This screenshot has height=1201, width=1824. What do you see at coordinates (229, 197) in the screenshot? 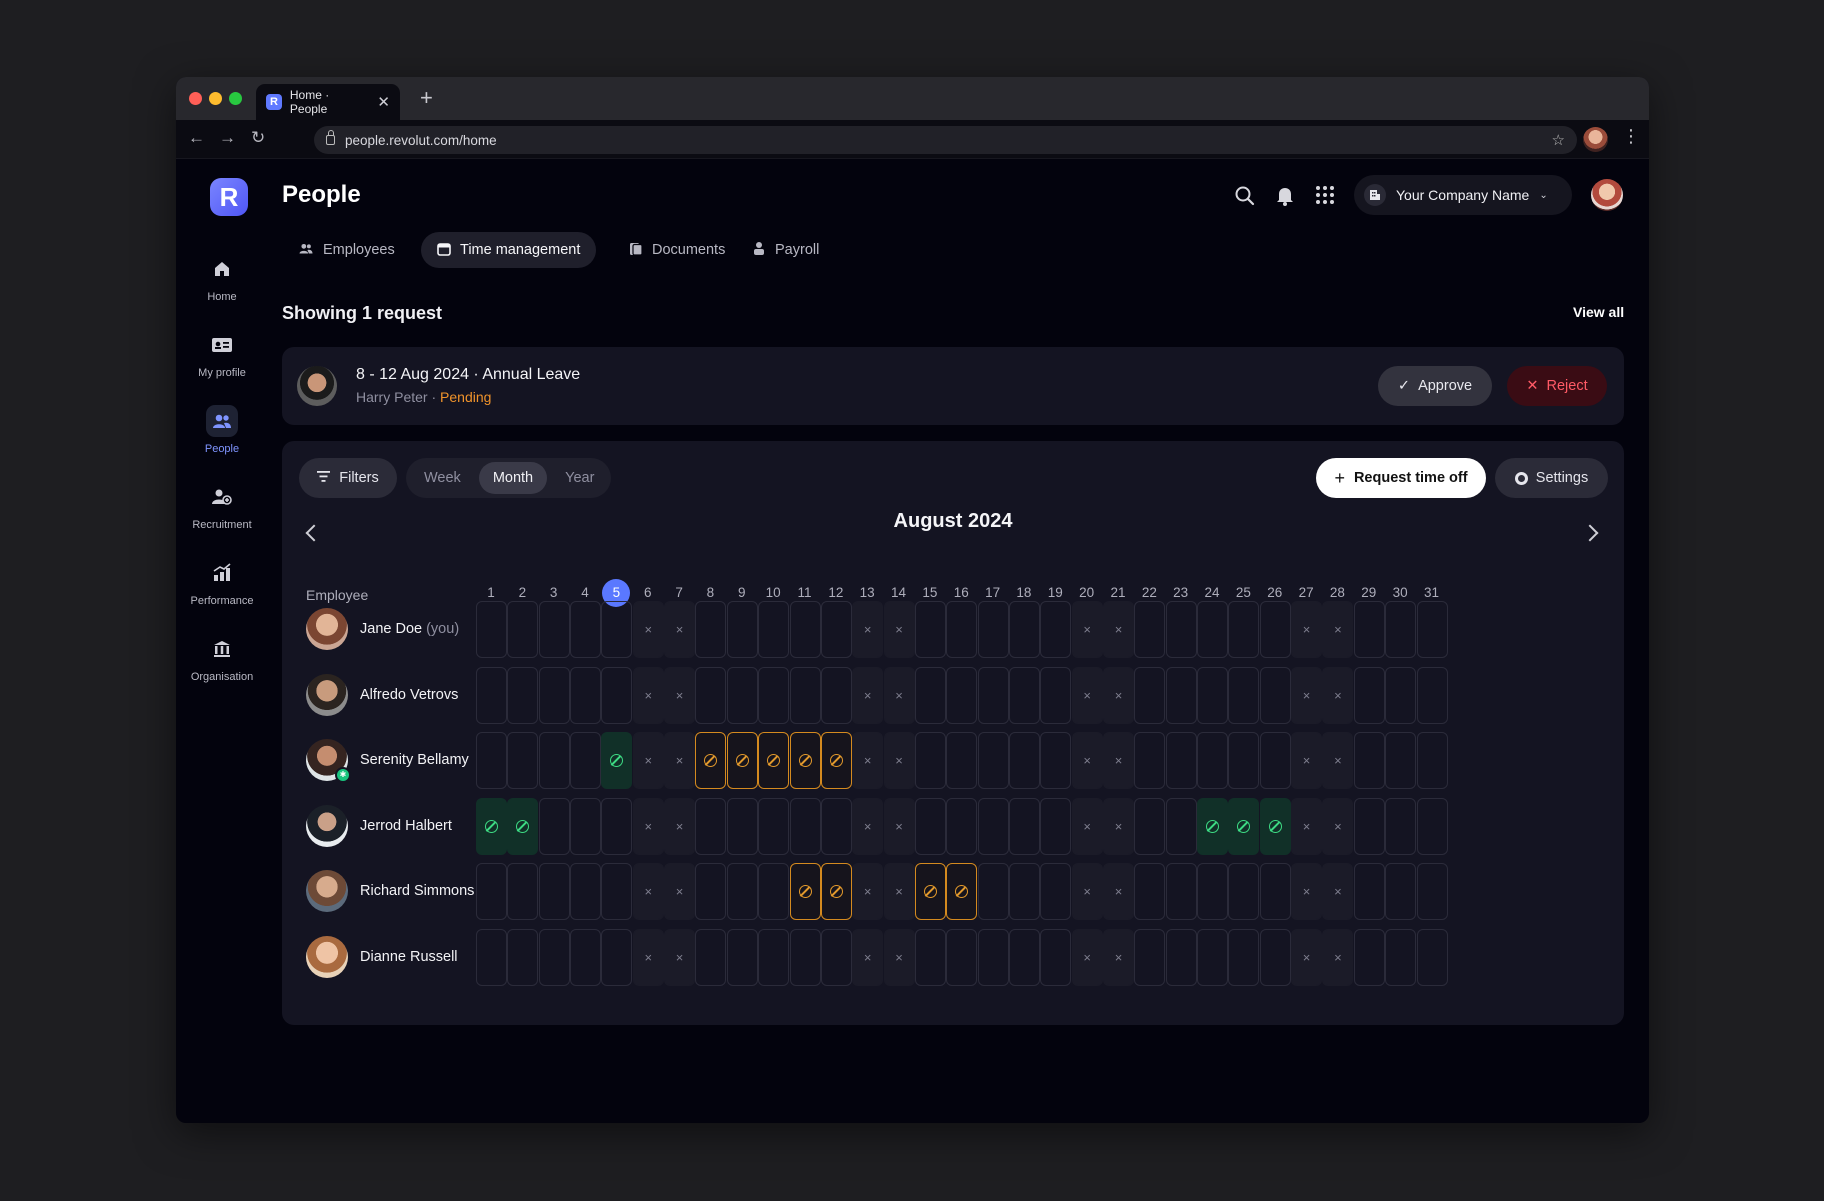
I see `app-logo: R` at bounding box center [229, 197].